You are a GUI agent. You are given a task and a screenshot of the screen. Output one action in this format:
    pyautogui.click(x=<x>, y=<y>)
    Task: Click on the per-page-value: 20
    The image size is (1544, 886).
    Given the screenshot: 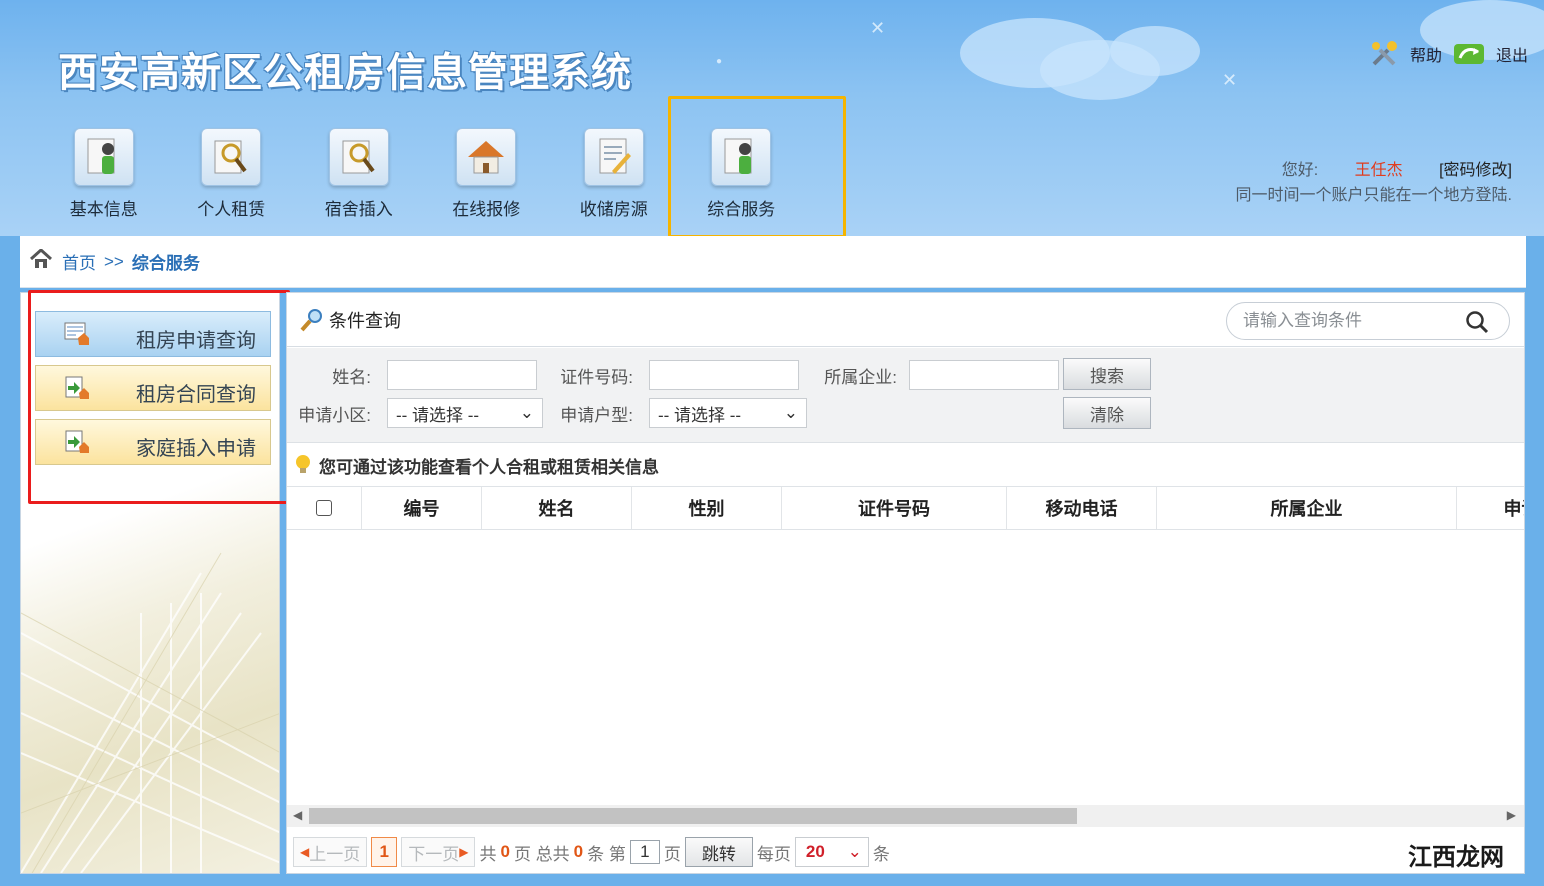 What is the action you would take?
    pyautogui.click(x=815, y=851)
    